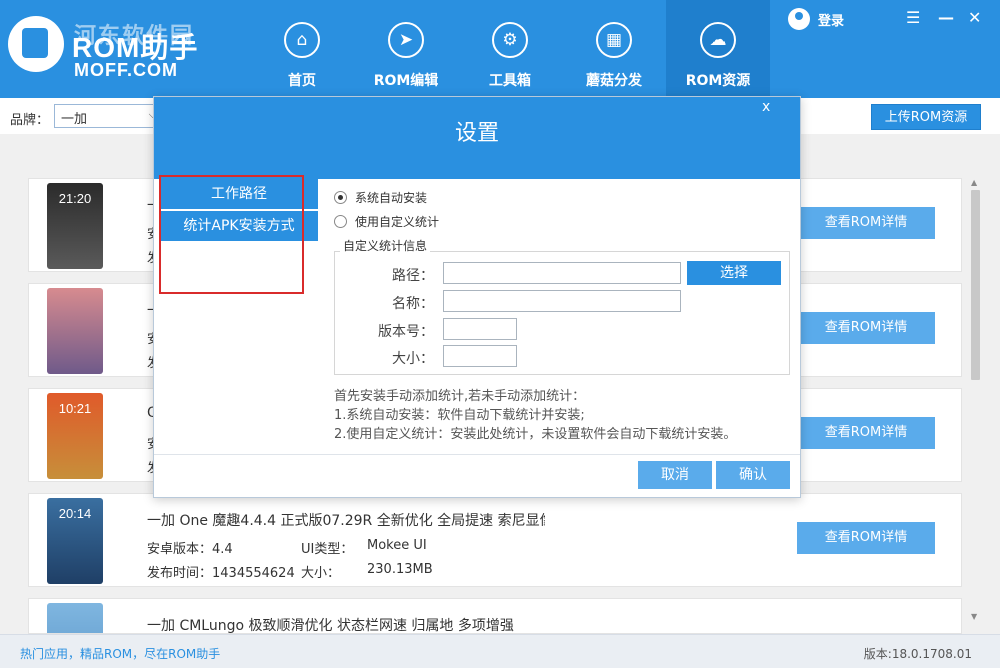  I want to click on minimize-icon: —, so click(946, 17).